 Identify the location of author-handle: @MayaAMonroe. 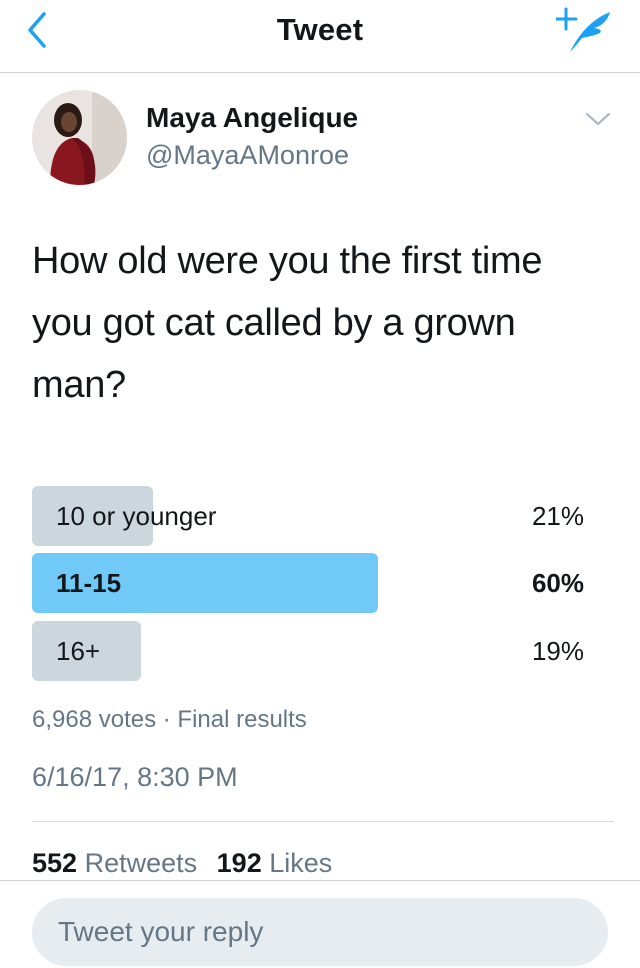
(247, 155).